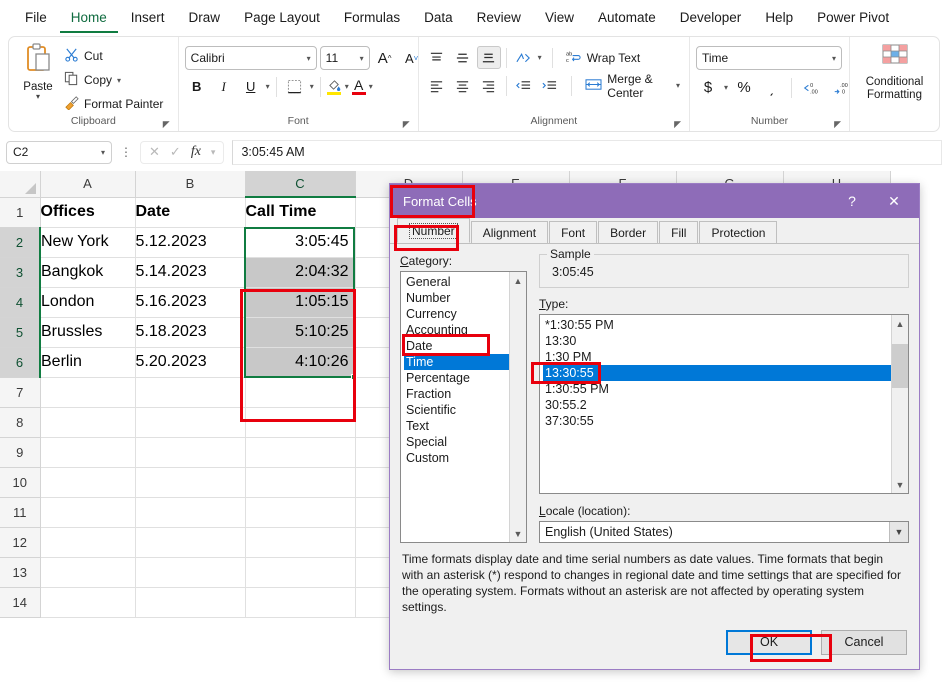 This screenshot has width=948, height=682. I want to click on category-item-accounting: Accounting, so click(456, 330).